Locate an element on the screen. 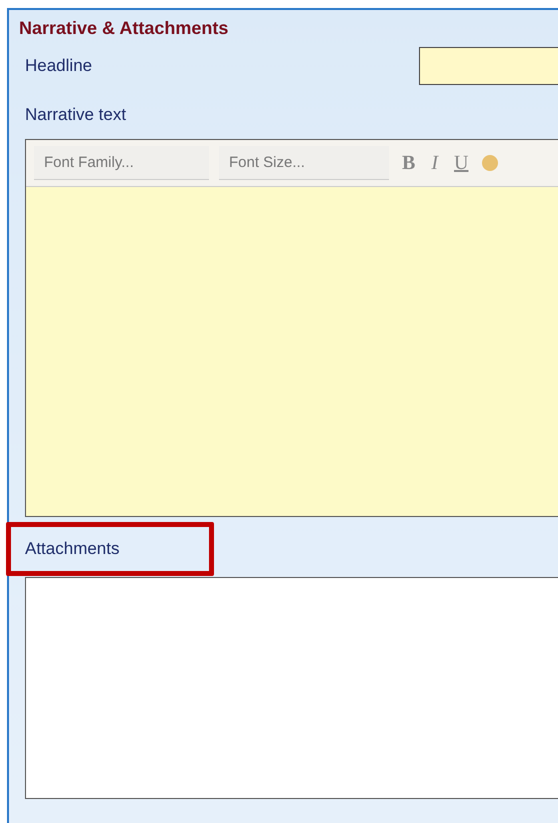  italic-button: I is located at coordinates (435, 163).